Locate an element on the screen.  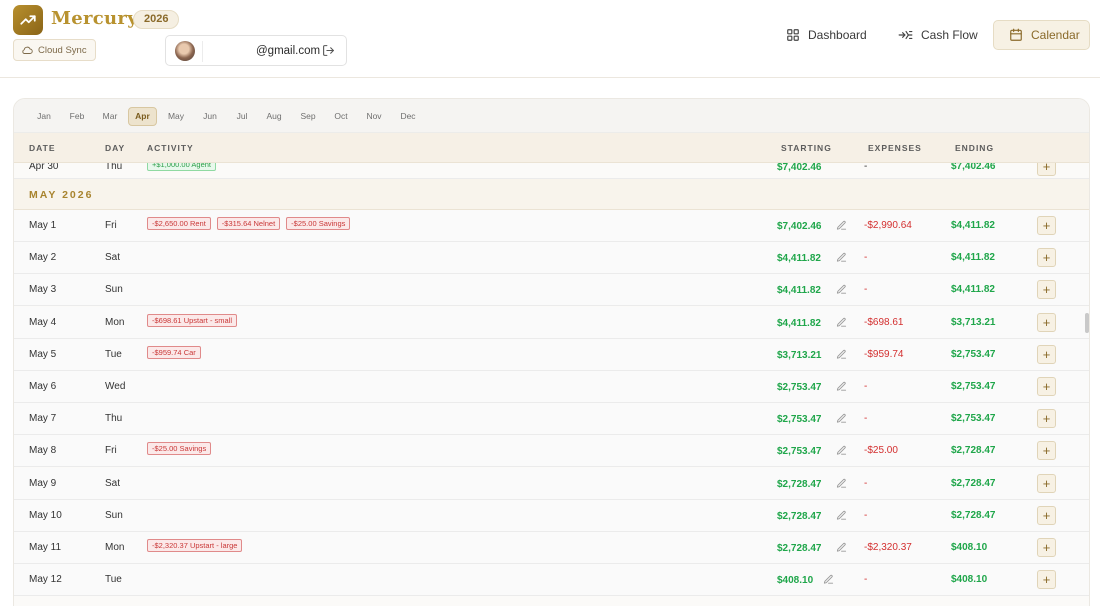
row-expenses: -$2,990.64 is located at coordinates (888, 225).